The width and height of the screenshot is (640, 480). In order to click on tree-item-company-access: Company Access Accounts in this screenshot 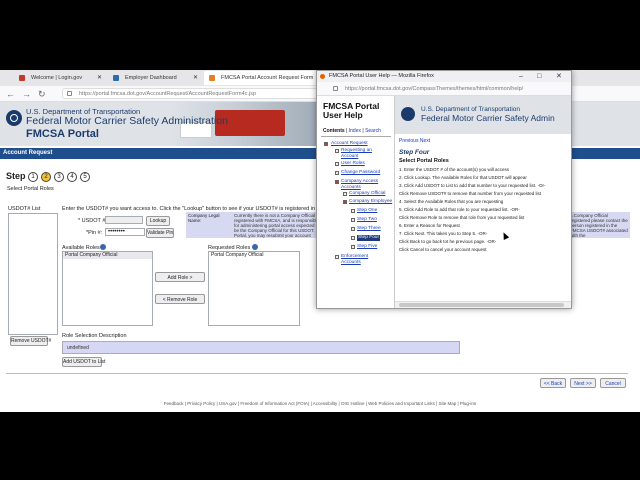, I will do `click(364, 184)`.